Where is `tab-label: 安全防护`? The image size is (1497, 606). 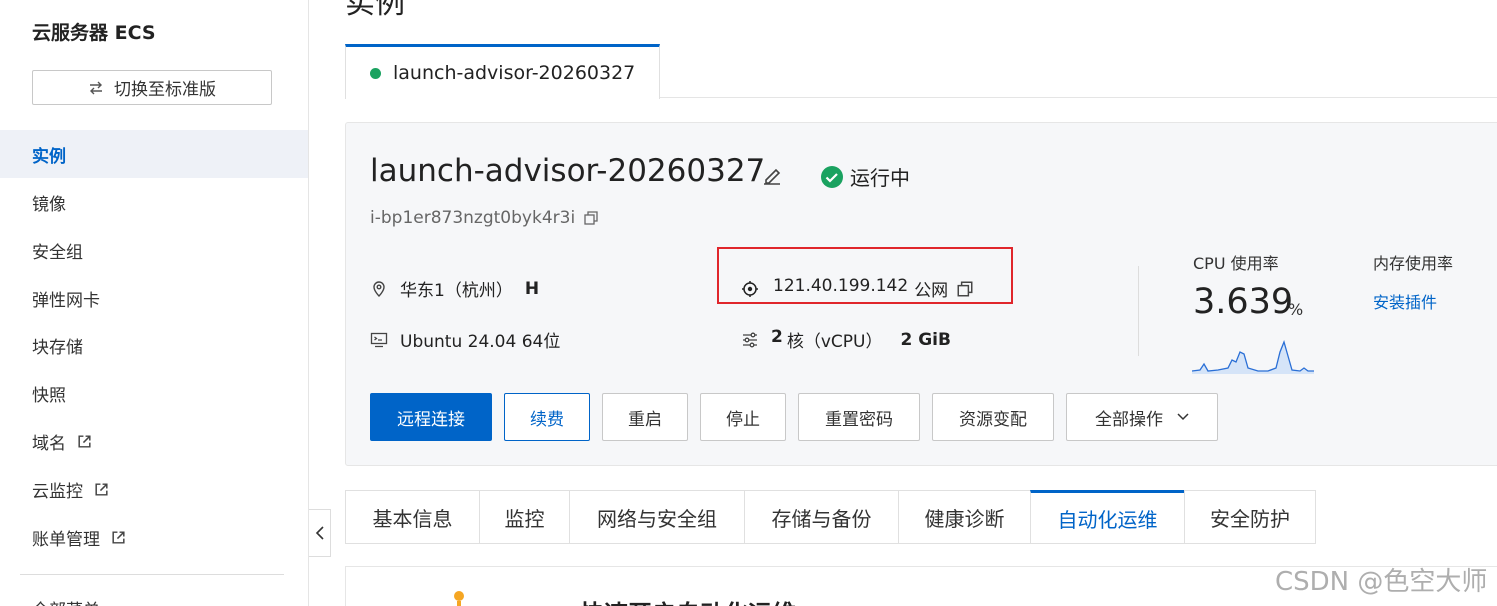
tab-label: 安全防护 is located at coordinates (1250, 518).